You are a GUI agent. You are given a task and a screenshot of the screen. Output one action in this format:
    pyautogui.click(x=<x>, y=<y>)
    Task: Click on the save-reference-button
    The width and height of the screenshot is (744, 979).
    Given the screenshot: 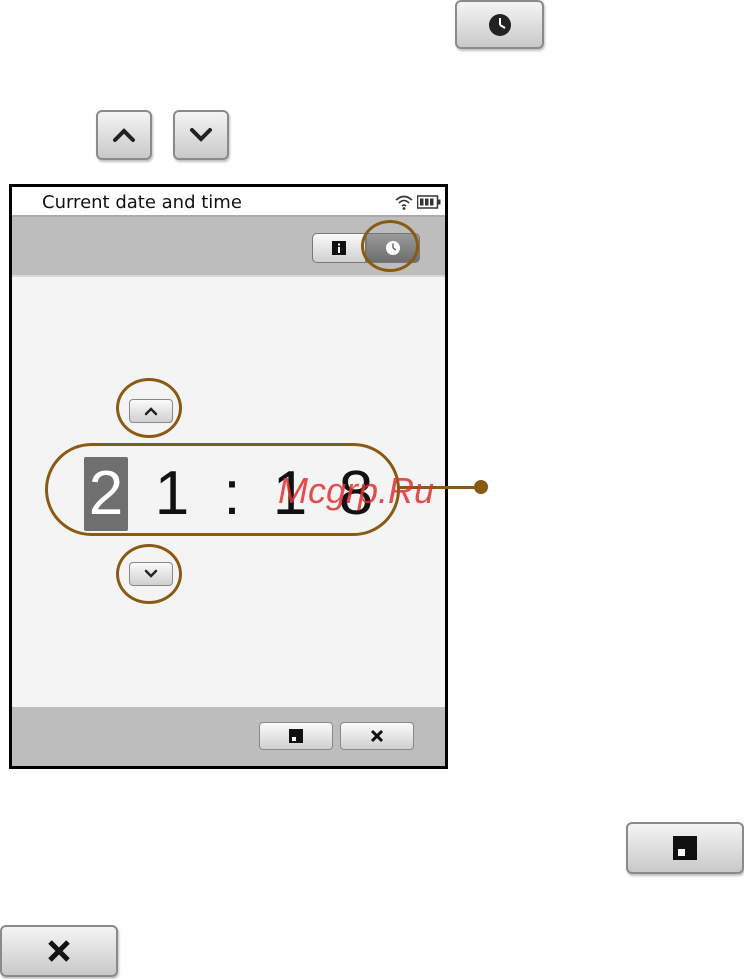 What is the action you would take?
    pyautogui.click(x=685, y=848)
    